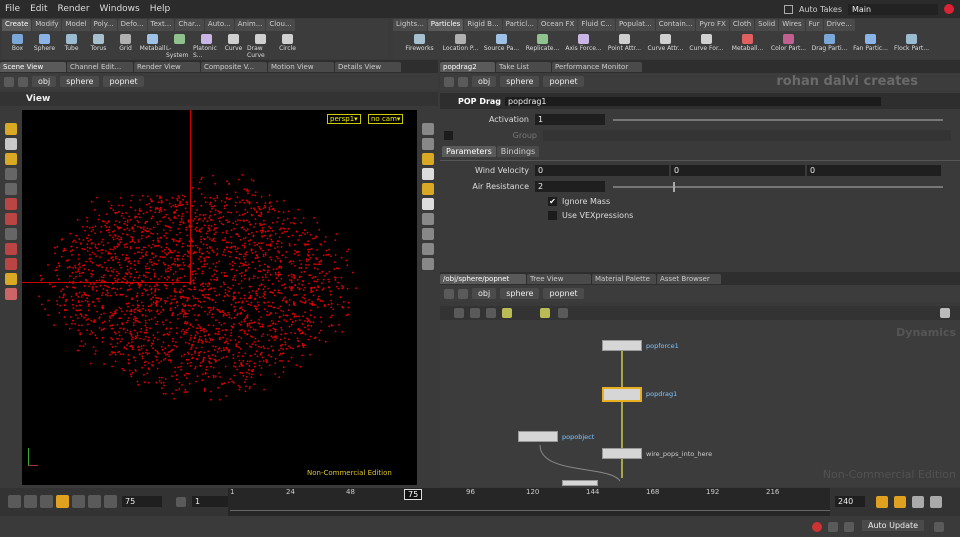 This screenshot has width=960, height=537. I want to click on group-checkbox, so click(448, 135).